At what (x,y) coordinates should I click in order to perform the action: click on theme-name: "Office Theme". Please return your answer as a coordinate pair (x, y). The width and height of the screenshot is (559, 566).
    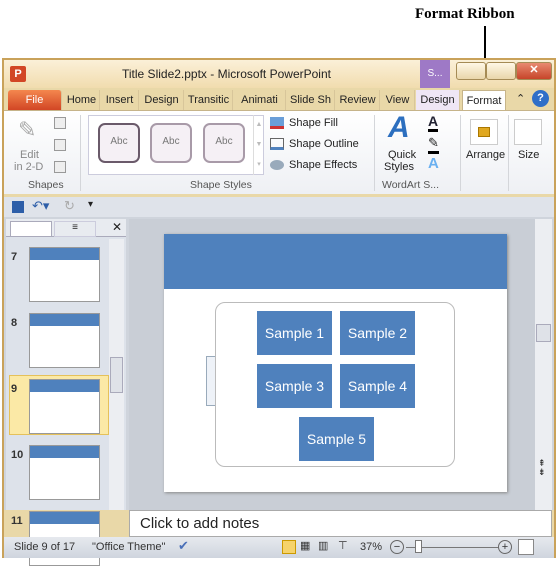
    Looking at the image, I should click on (128, 547).